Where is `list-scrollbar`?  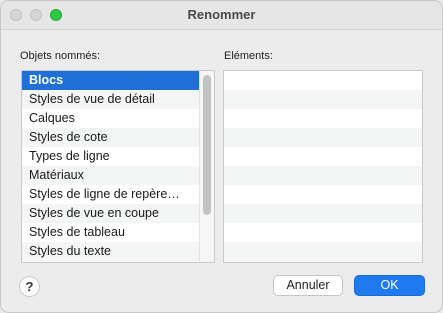 list-scrollbar is located at coordinates (206, 166).